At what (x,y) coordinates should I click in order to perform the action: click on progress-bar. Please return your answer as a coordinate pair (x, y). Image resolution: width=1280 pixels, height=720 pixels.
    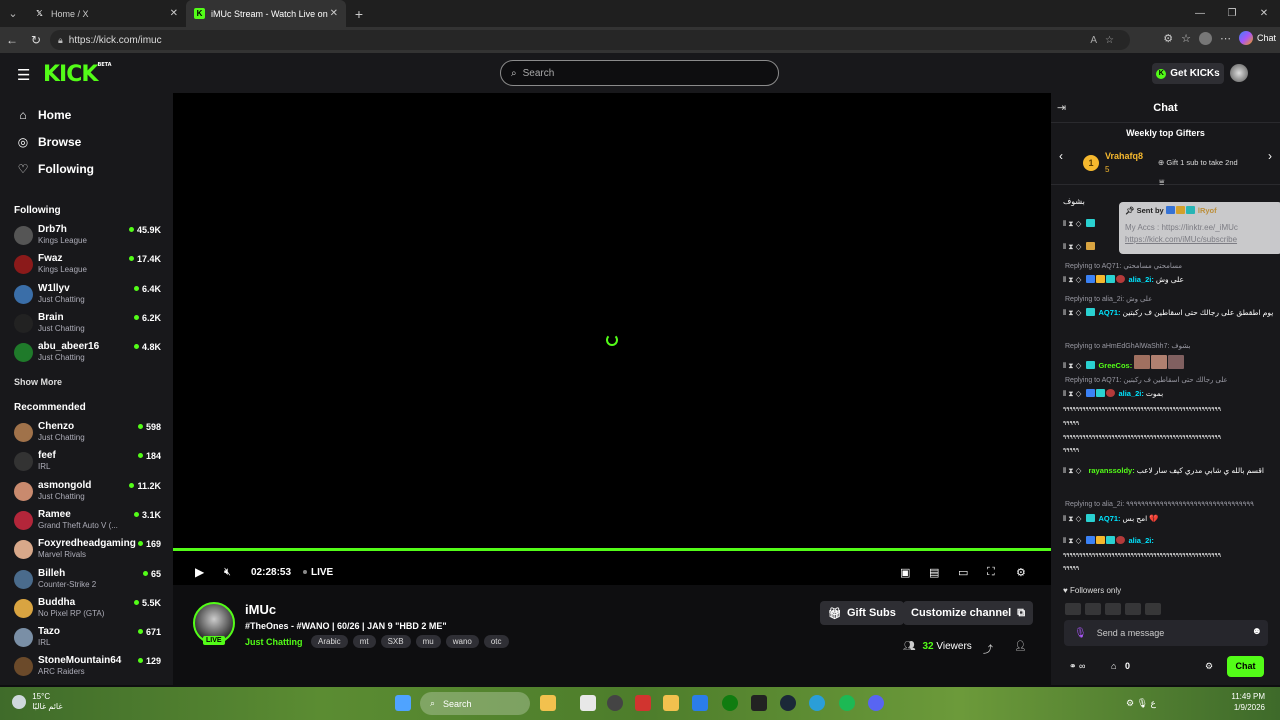
    Looking at the image, I should click on (612, 549).